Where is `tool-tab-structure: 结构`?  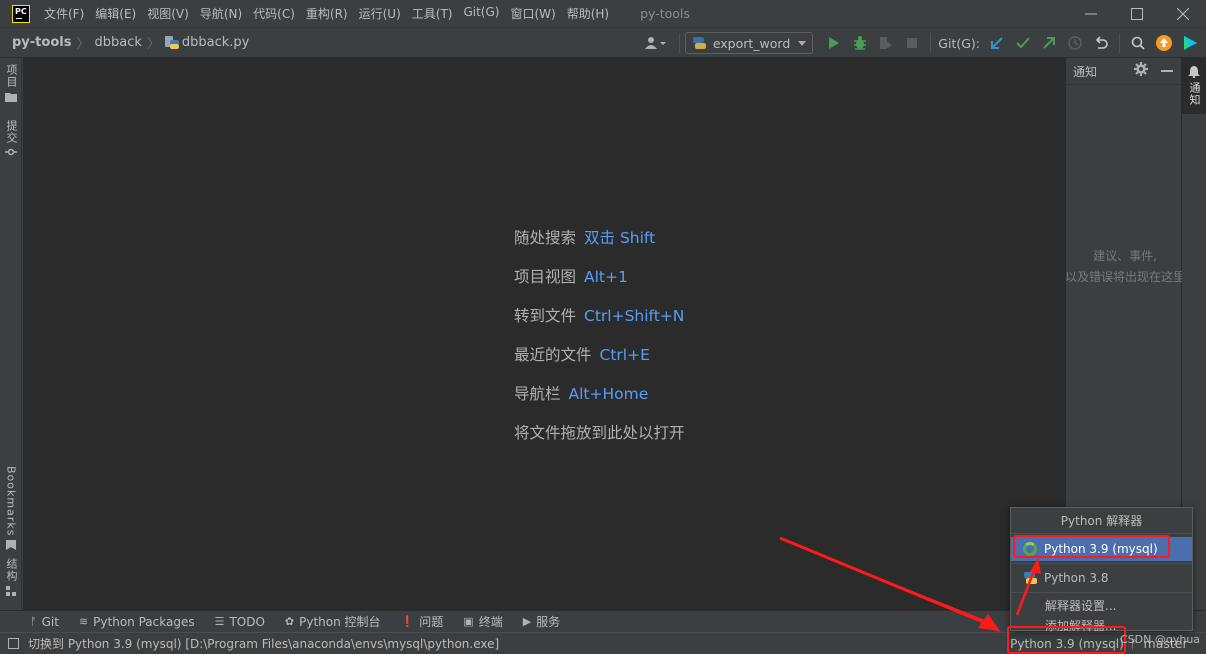 tool-tab-structure: 结构 is located at coordinates (11, 577).